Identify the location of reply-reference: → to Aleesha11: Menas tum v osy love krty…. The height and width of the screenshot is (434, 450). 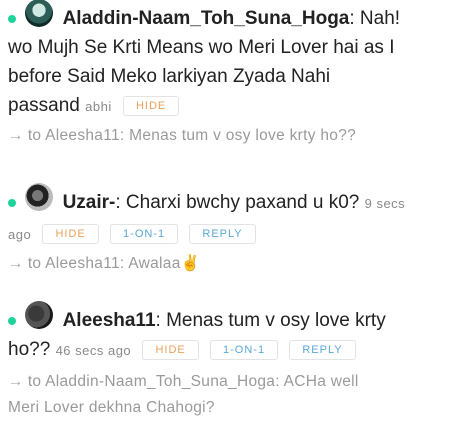
(225, 136).